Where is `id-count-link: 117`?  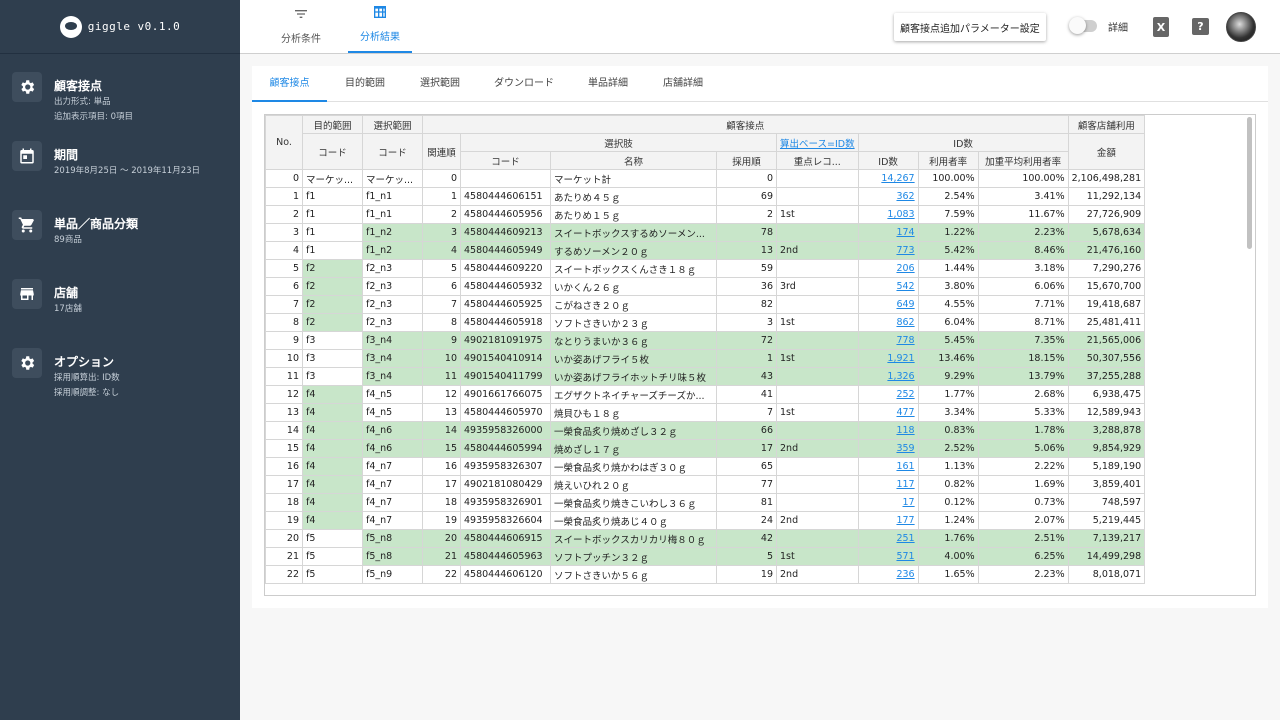 id-count-link: 117 is located at coordinates (905, 484).